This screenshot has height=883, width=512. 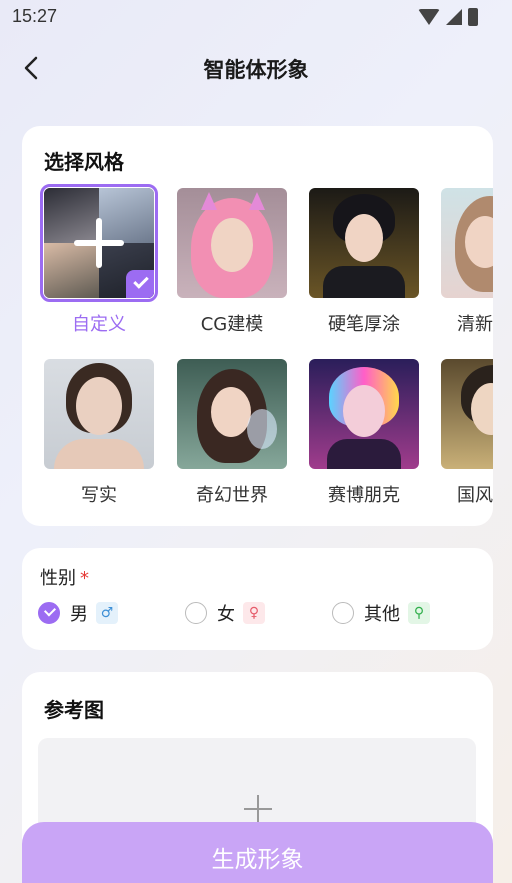 I want to click on gender-label: 女, so click(x=226, y=614).